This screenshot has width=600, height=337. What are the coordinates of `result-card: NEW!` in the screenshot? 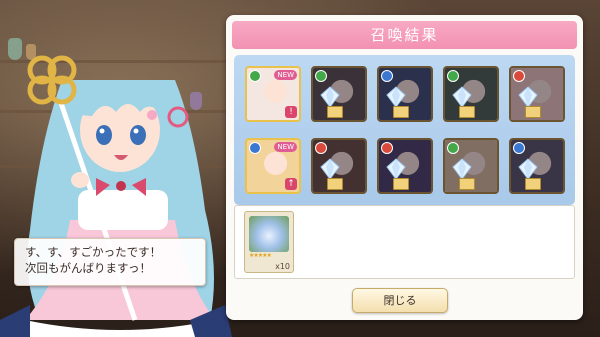 It's located at (273, 94).